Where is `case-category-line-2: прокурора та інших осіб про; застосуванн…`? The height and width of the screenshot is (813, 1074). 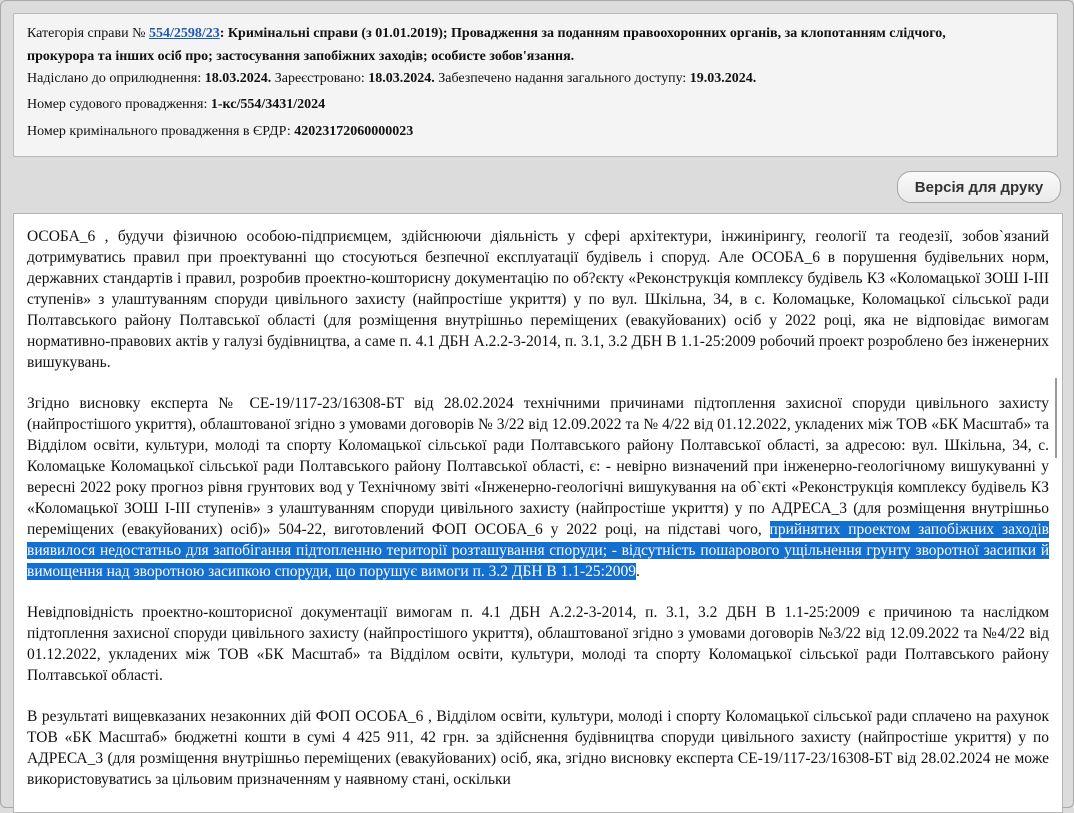
case-category-line-2: прокурора та інших осіб про; застосуванн… is located at coordinates (301, 56).